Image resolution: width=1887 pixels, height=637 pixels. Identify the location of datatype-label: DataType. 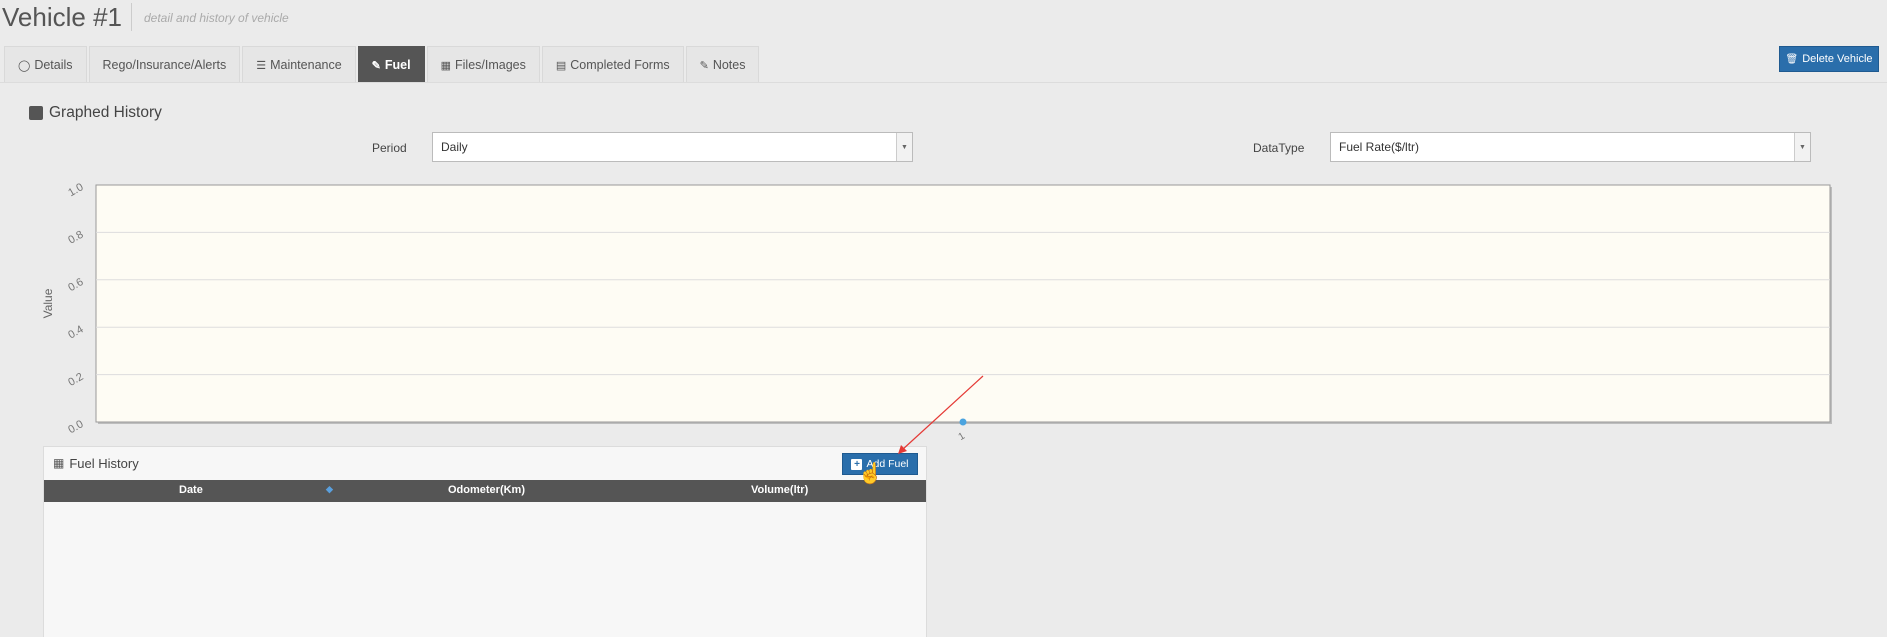
(1279, 148).